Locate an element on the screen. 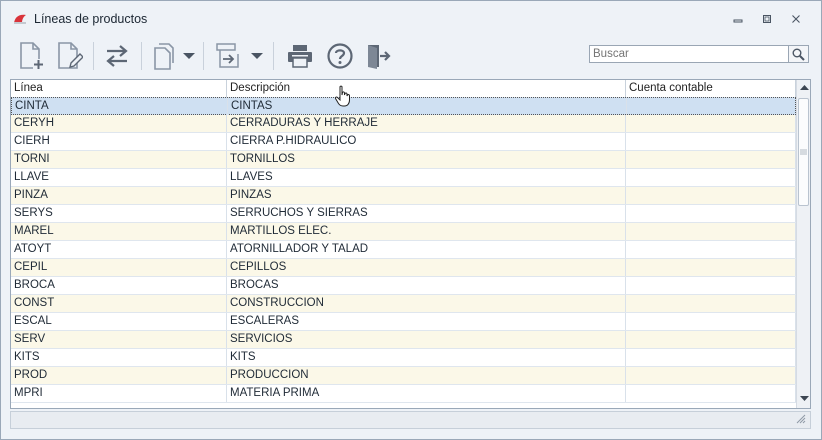  table-row: PINZA PINZAS is located at coordinates (403, 196).